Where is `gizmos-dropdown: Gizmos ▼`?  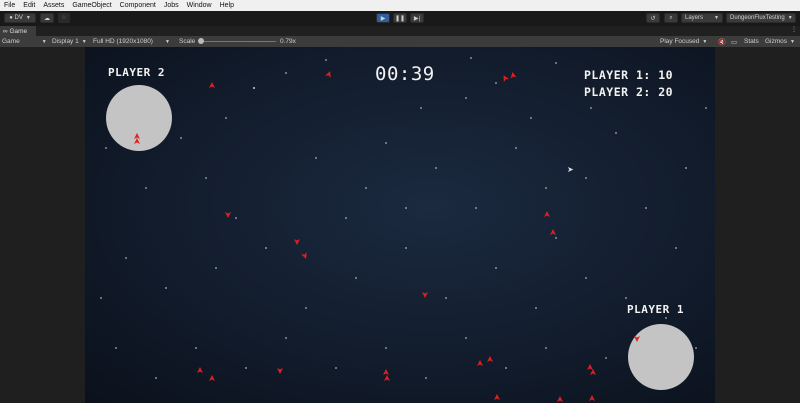 gizmos-dropdown: Gizmos ▼ is located at coordinates (780, 41).